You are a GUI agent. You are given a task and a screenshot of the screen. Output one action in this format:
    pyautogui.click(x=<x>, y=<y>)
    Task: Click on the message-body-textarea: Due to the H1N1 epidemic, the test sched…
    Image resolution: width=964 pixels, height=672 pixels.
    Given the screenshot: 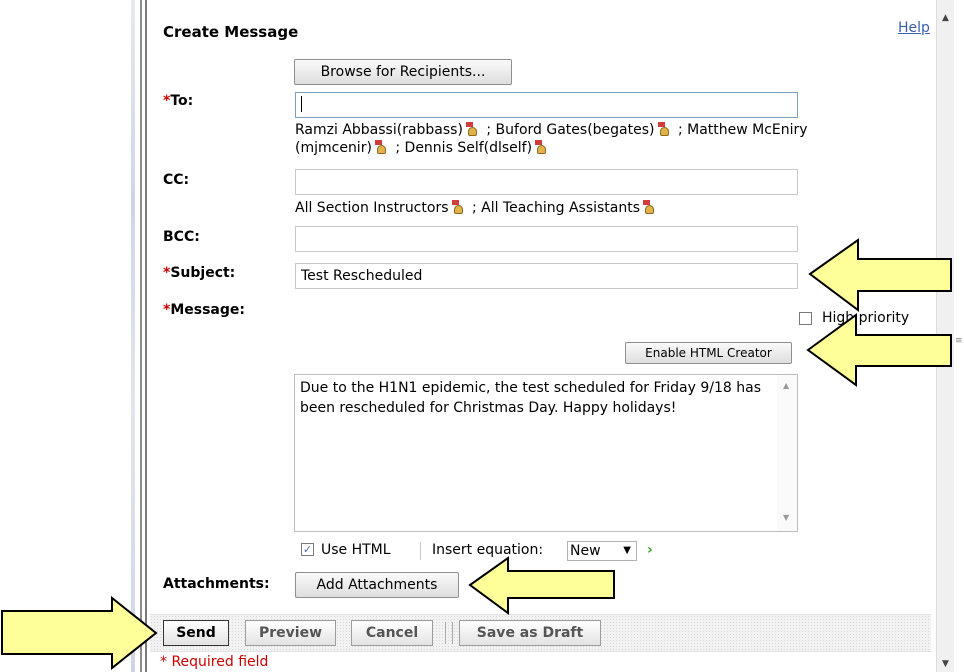 What is the action you would take?
    pyautogui.click(x=546, y=453)
    